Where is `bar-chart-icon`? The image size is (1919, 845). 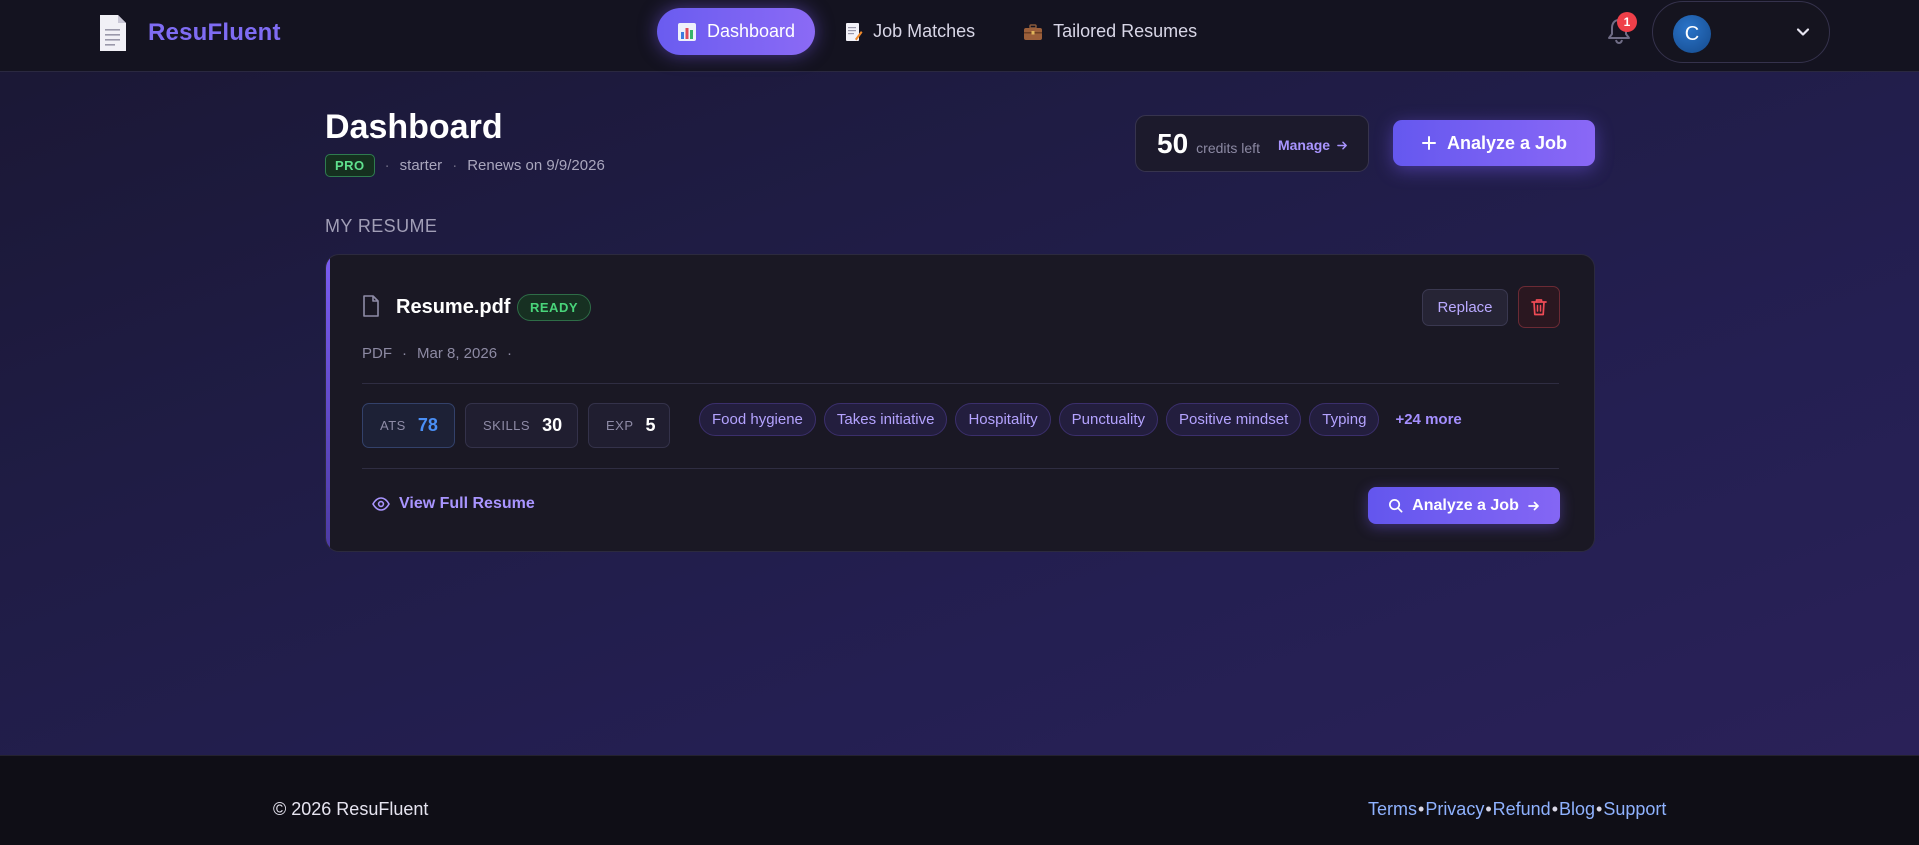 bar-chart-icon is located at coordinates (687, 31).